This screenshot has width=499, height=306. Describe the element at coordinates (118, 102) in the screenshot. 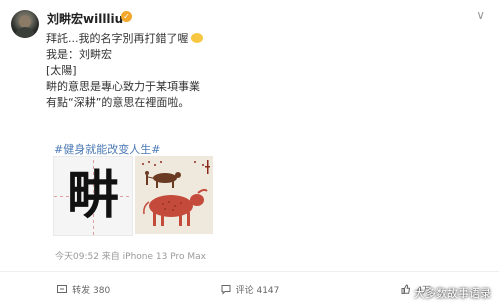

I see `post-line-5: 有點“深耕”的意思在裡面啦。` at that location.